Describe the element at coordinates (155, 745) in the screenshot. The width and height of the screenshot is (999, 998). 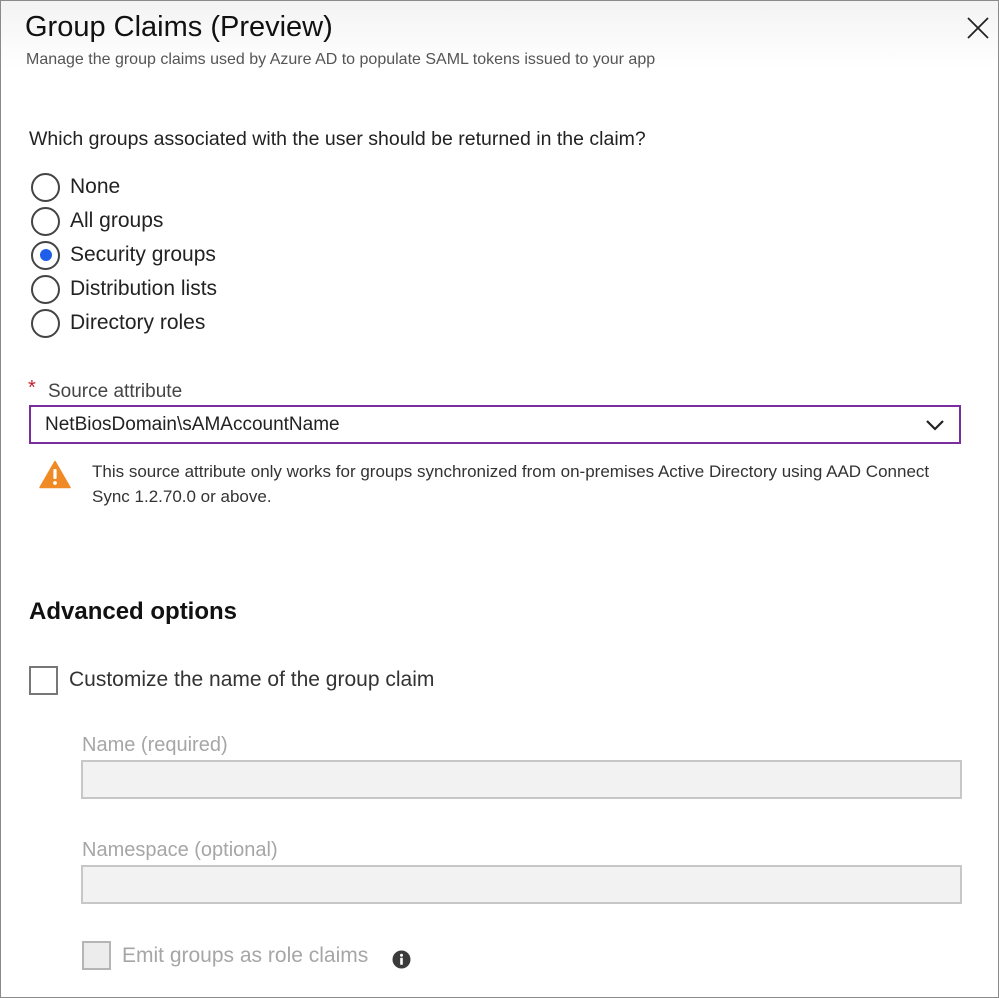
I see `name-field-label: Name (required)` at that location.